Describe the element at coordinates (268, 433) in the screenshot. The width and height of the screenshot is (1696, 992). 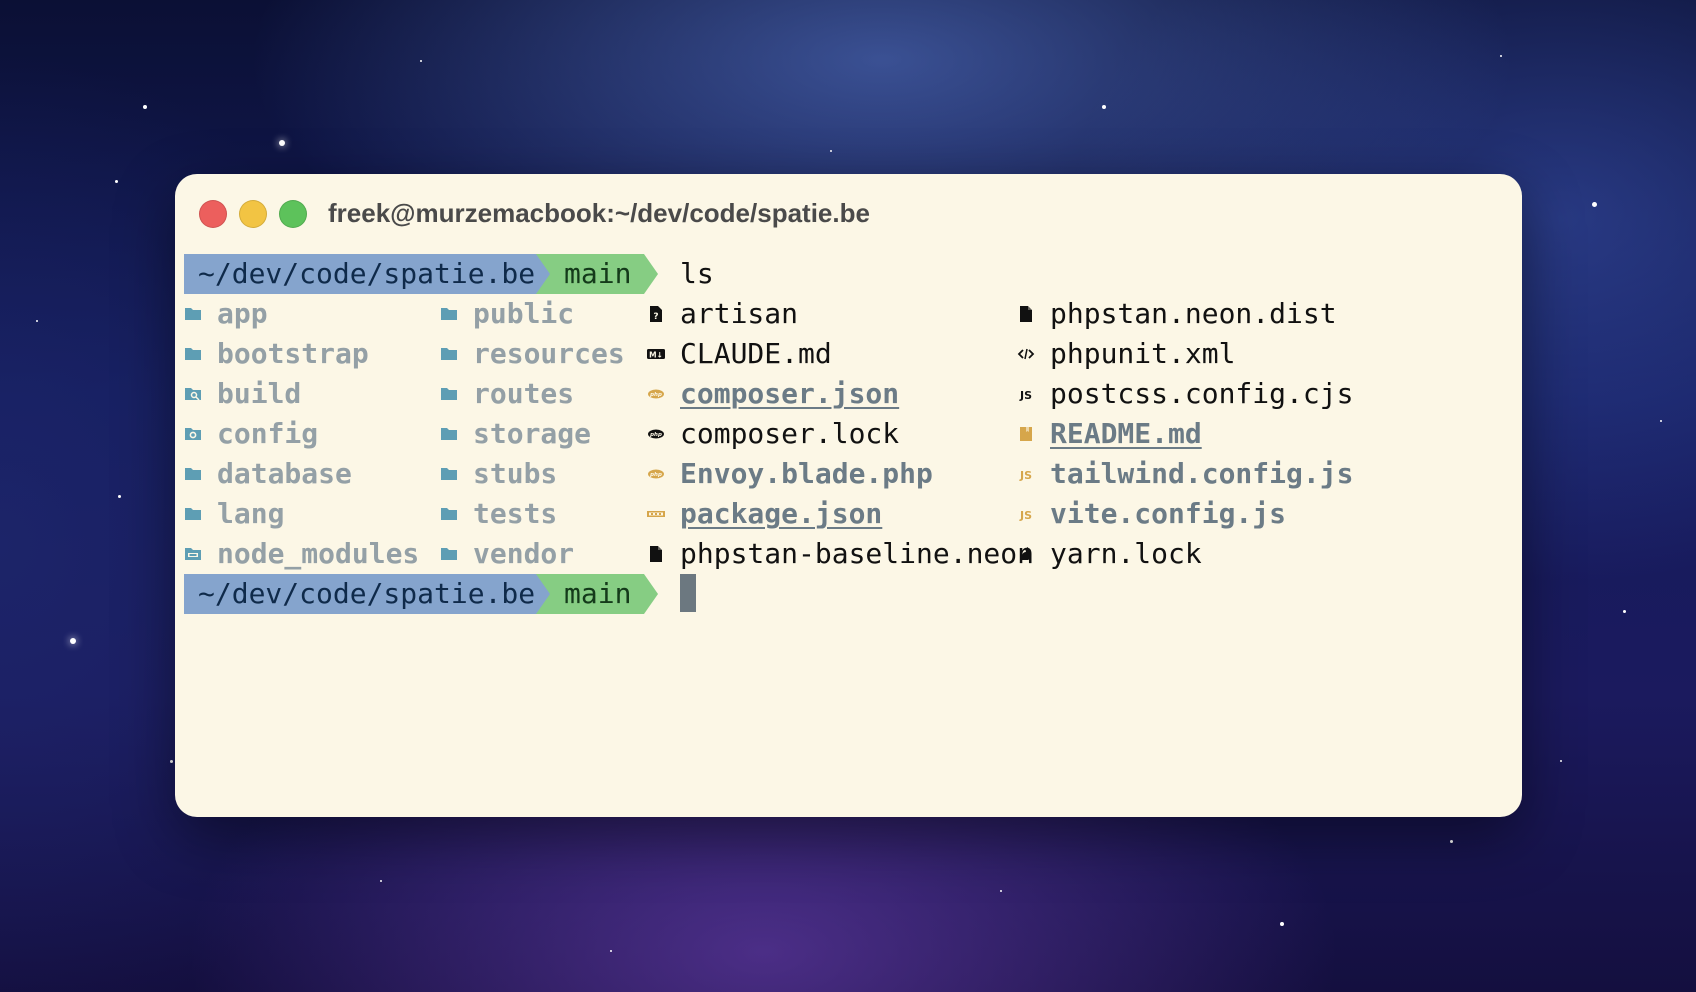
I see `directory-name: config` at that location.